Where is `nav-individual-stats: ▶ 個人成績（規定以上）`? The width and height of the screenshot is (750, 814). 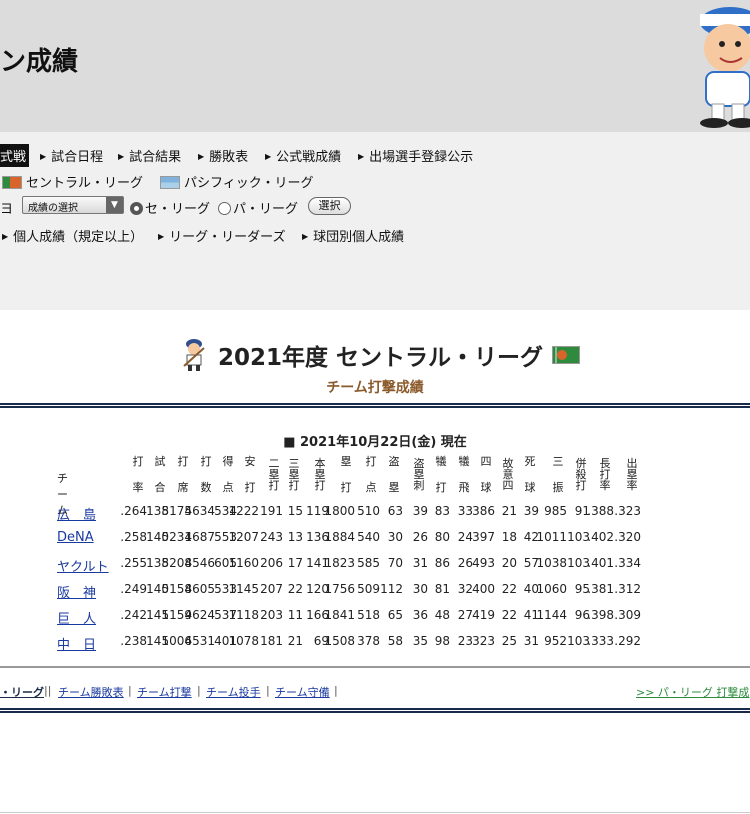
nav-individual-stats: ▶ 個人成績（規定以上） is located at coordinates (72, 235).